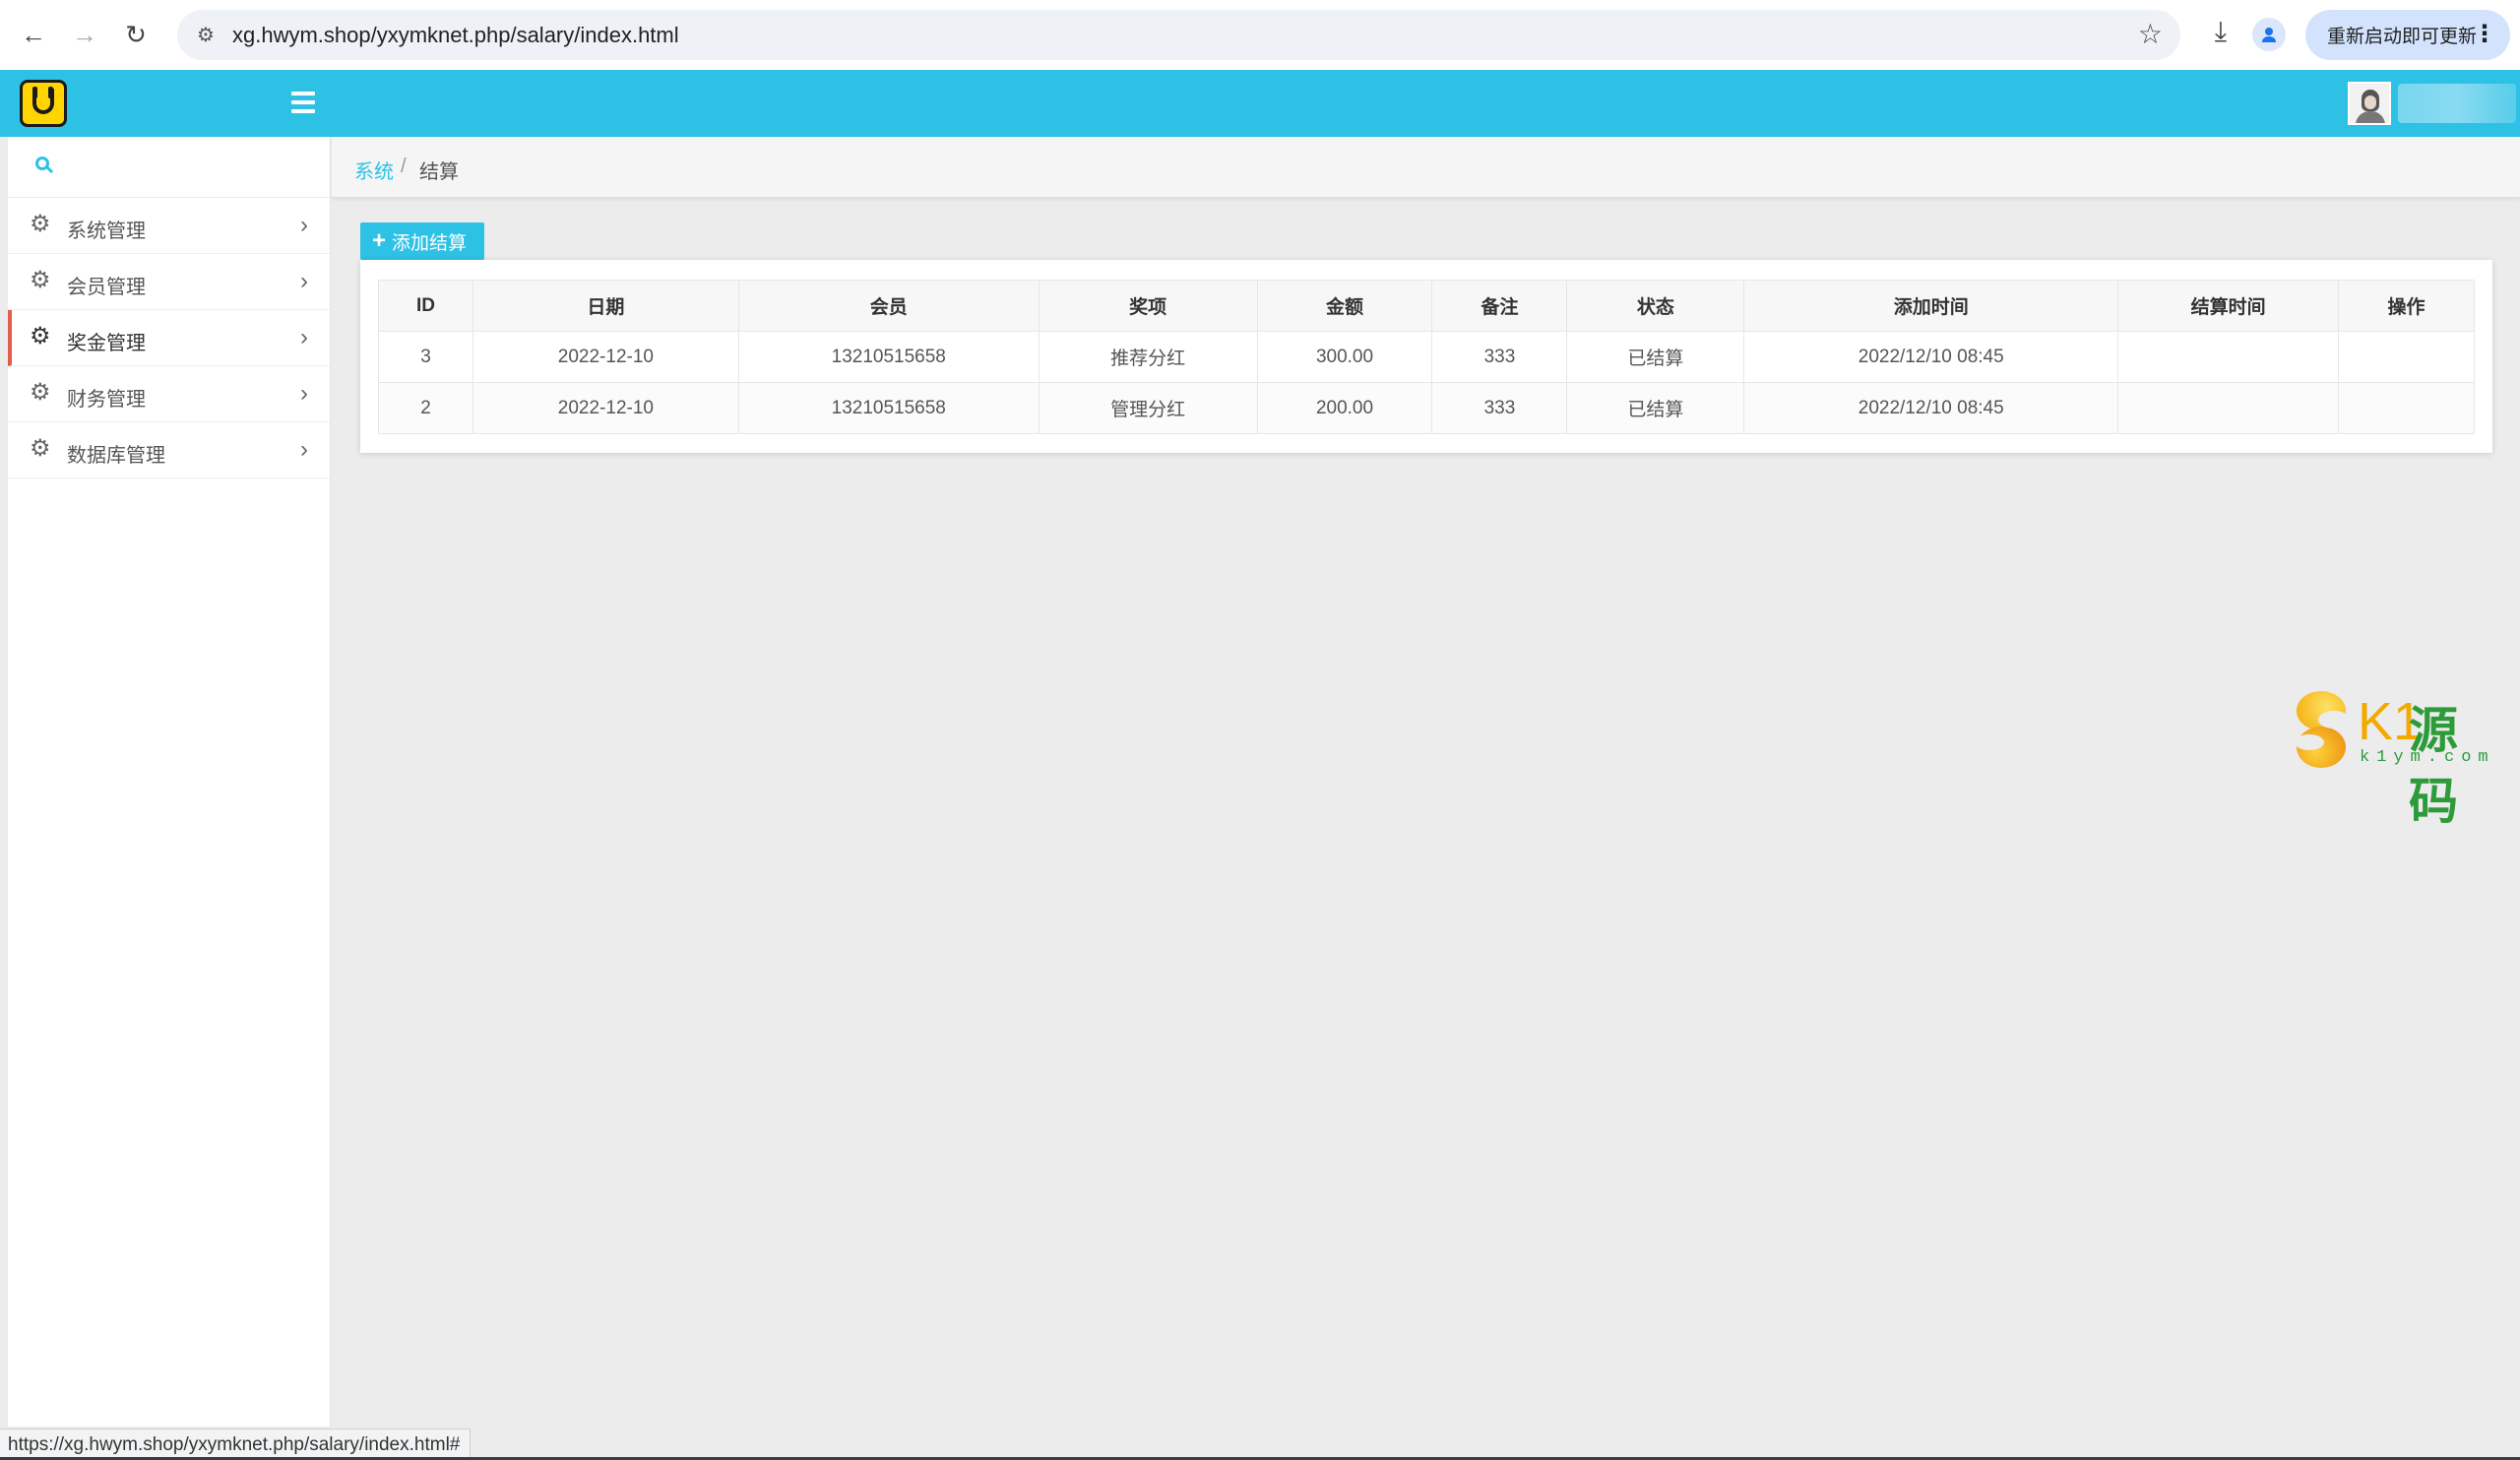 The width and height of the screenshot is (2520, 1460). I want to click on logo-smile, so click(43, 101).